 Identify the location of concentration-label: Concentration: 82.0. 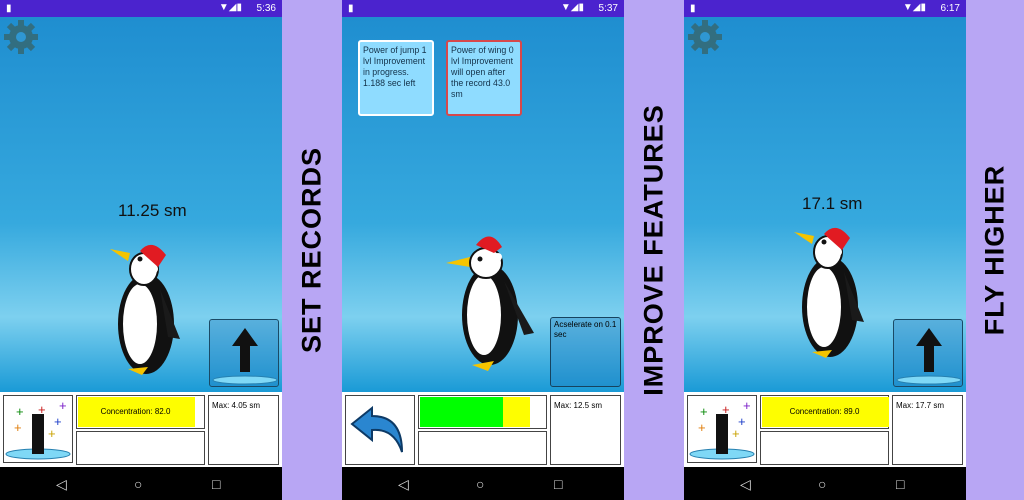
(135, 411).